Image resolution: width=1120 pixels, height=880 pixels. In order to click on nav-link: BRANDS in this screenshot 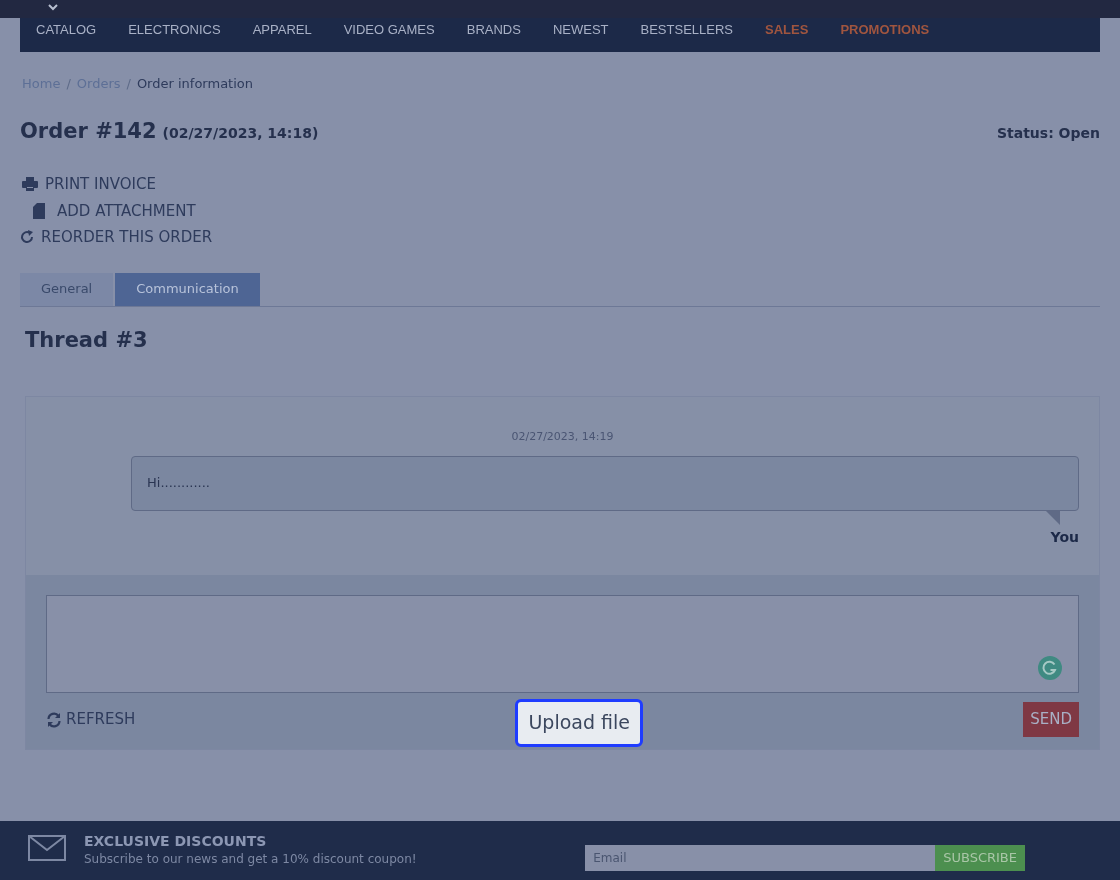, I will do `click(493, 30)`.